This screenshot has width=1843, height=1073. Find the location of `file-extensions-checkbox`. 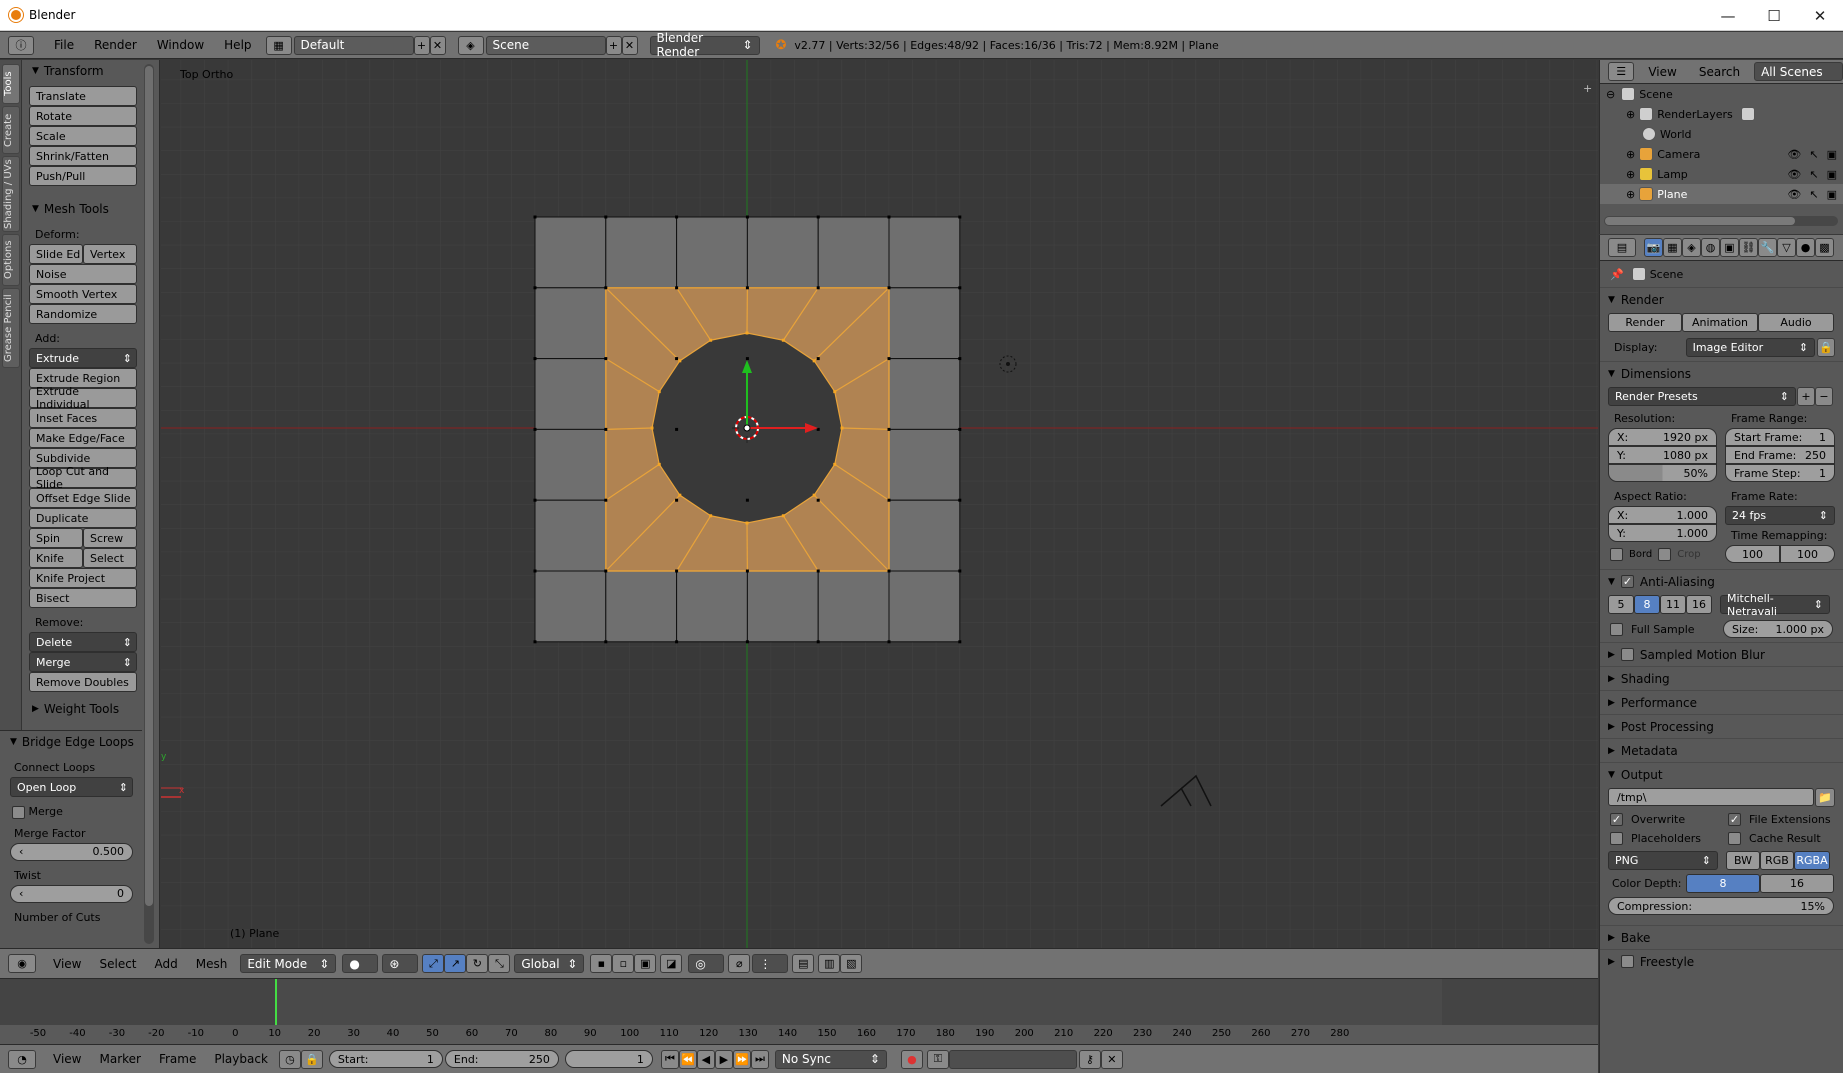

file-extensions-checkbox is located at coordinates (1734, 819).